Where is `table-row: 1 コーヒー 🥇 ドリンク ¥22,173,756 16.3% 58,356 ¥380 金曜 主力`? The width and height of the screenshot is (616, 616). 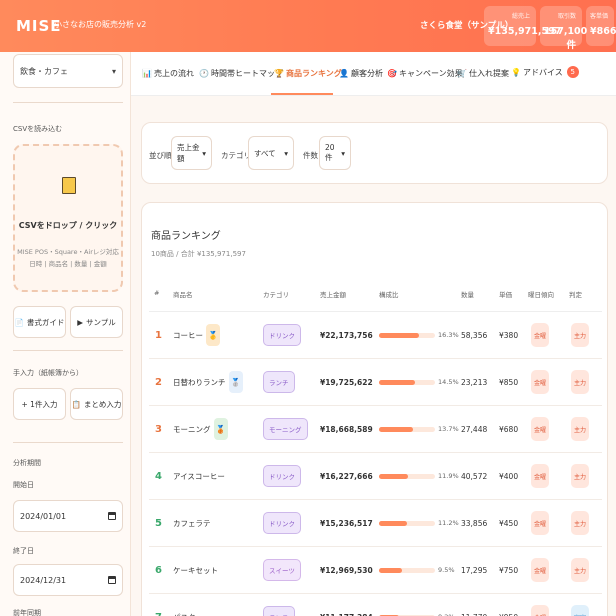 table-row: 1 コーヒー 🥇 ドリンク ¥22,173,756 16.3% 58,356 ¥380 金曜 主力 is located at coordinates (375, 335).